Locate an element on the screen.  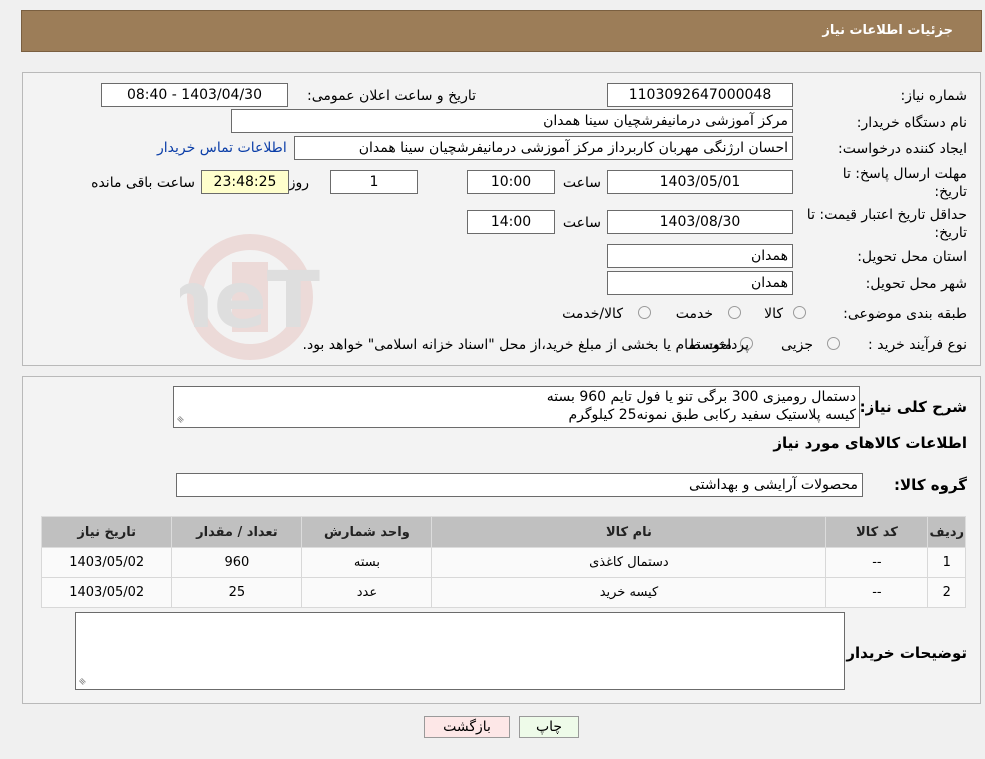
page-title: جزئیات اطلاعات نیاز is located at coordinates (887, 30).